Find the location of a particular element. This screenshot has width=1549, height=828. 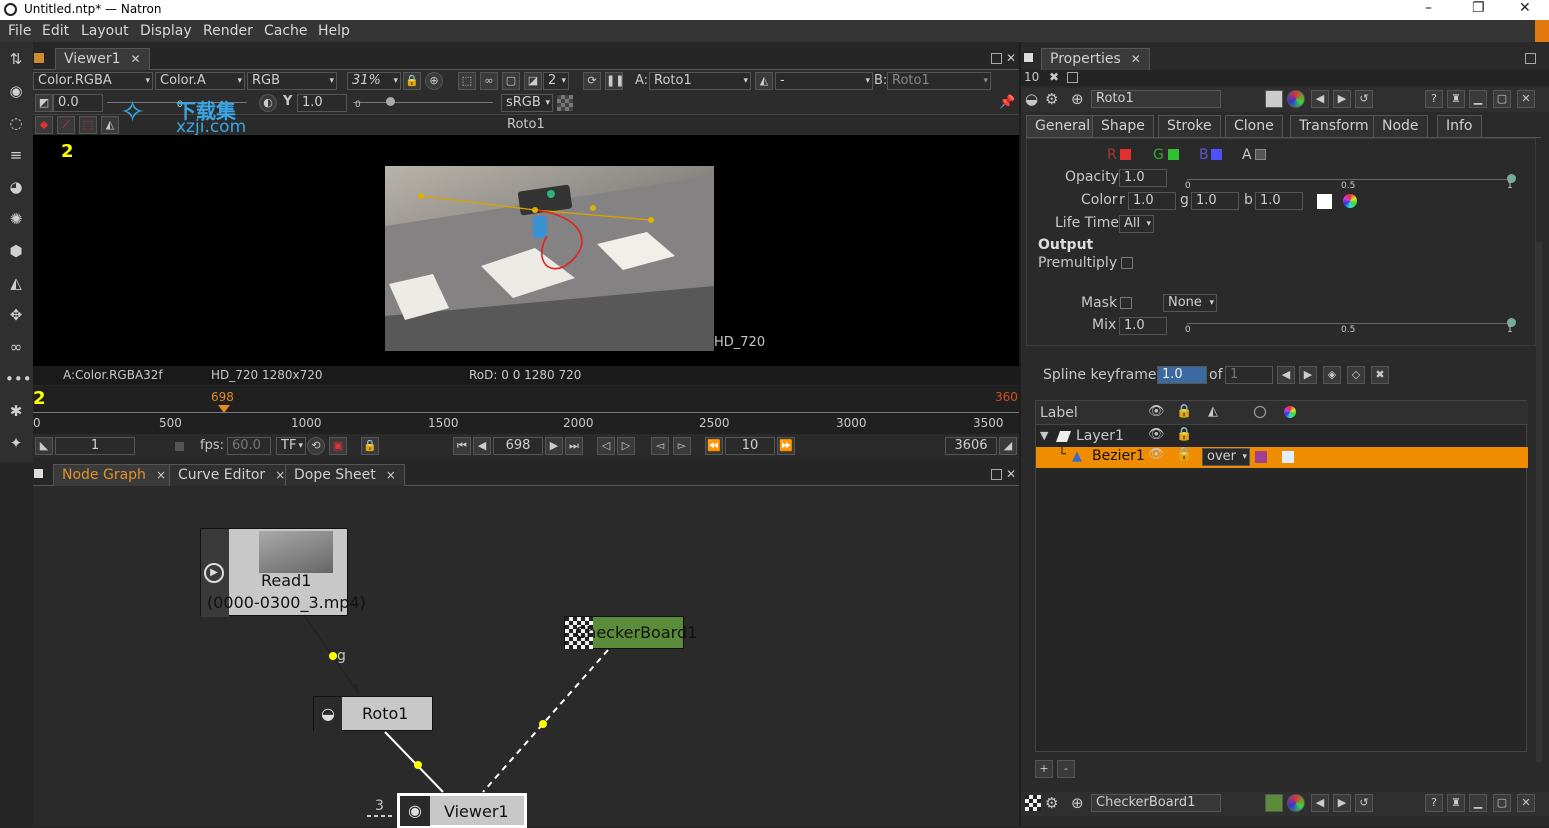

merge-tool-icon: ◭ is located at coordinates (16, 283).